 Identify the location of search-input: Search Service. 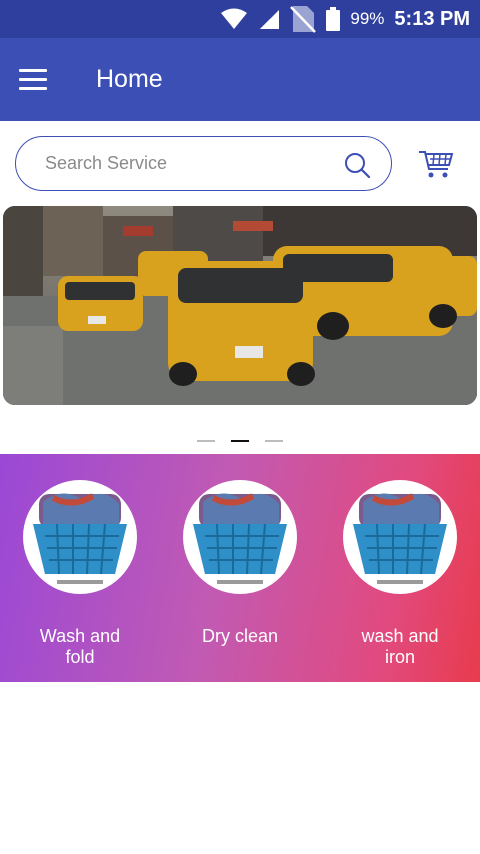
(203, 163).